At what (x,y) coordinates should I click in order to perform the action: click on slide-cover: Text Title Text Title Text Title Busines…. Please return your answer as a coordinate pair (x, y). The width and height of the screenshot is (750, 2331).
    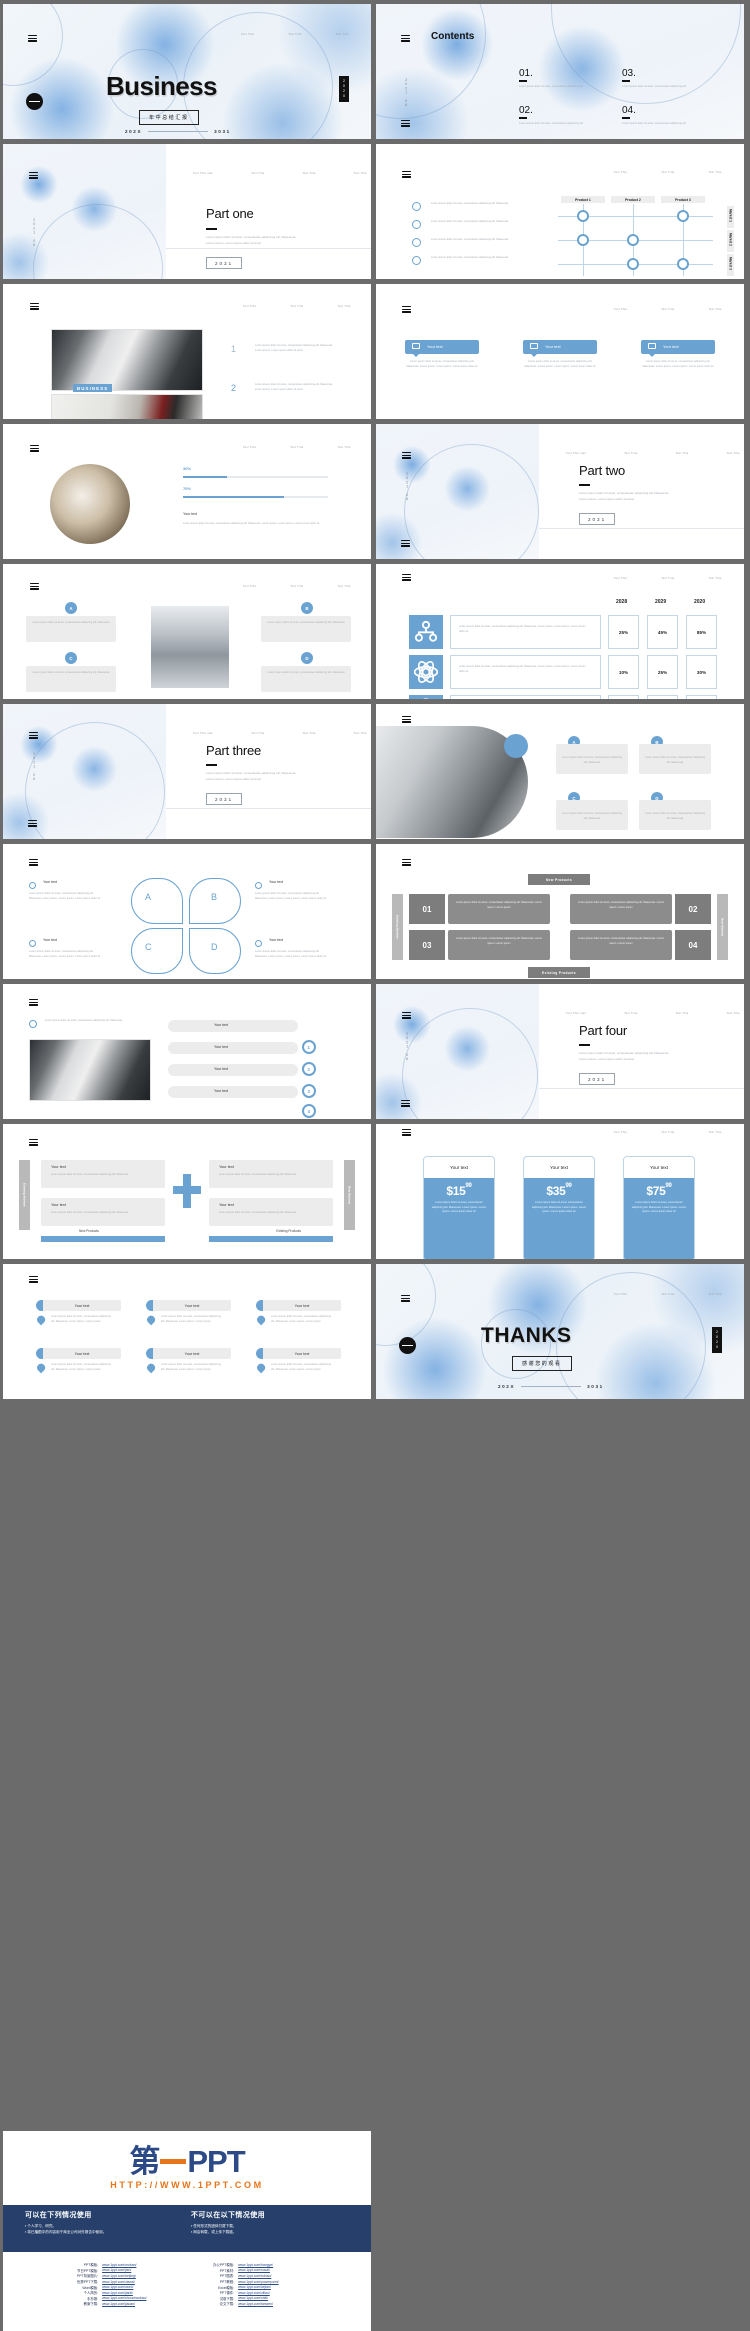
    Looking at the image, I should click on (187, 71).